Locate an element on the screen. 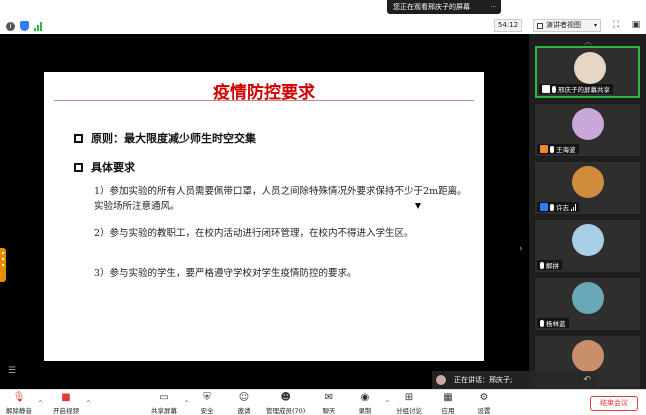 This screenshot has width=646, height=415. breakout-rooms-button: ⊞ 分组讨论 is located at coordinates (409, 403).